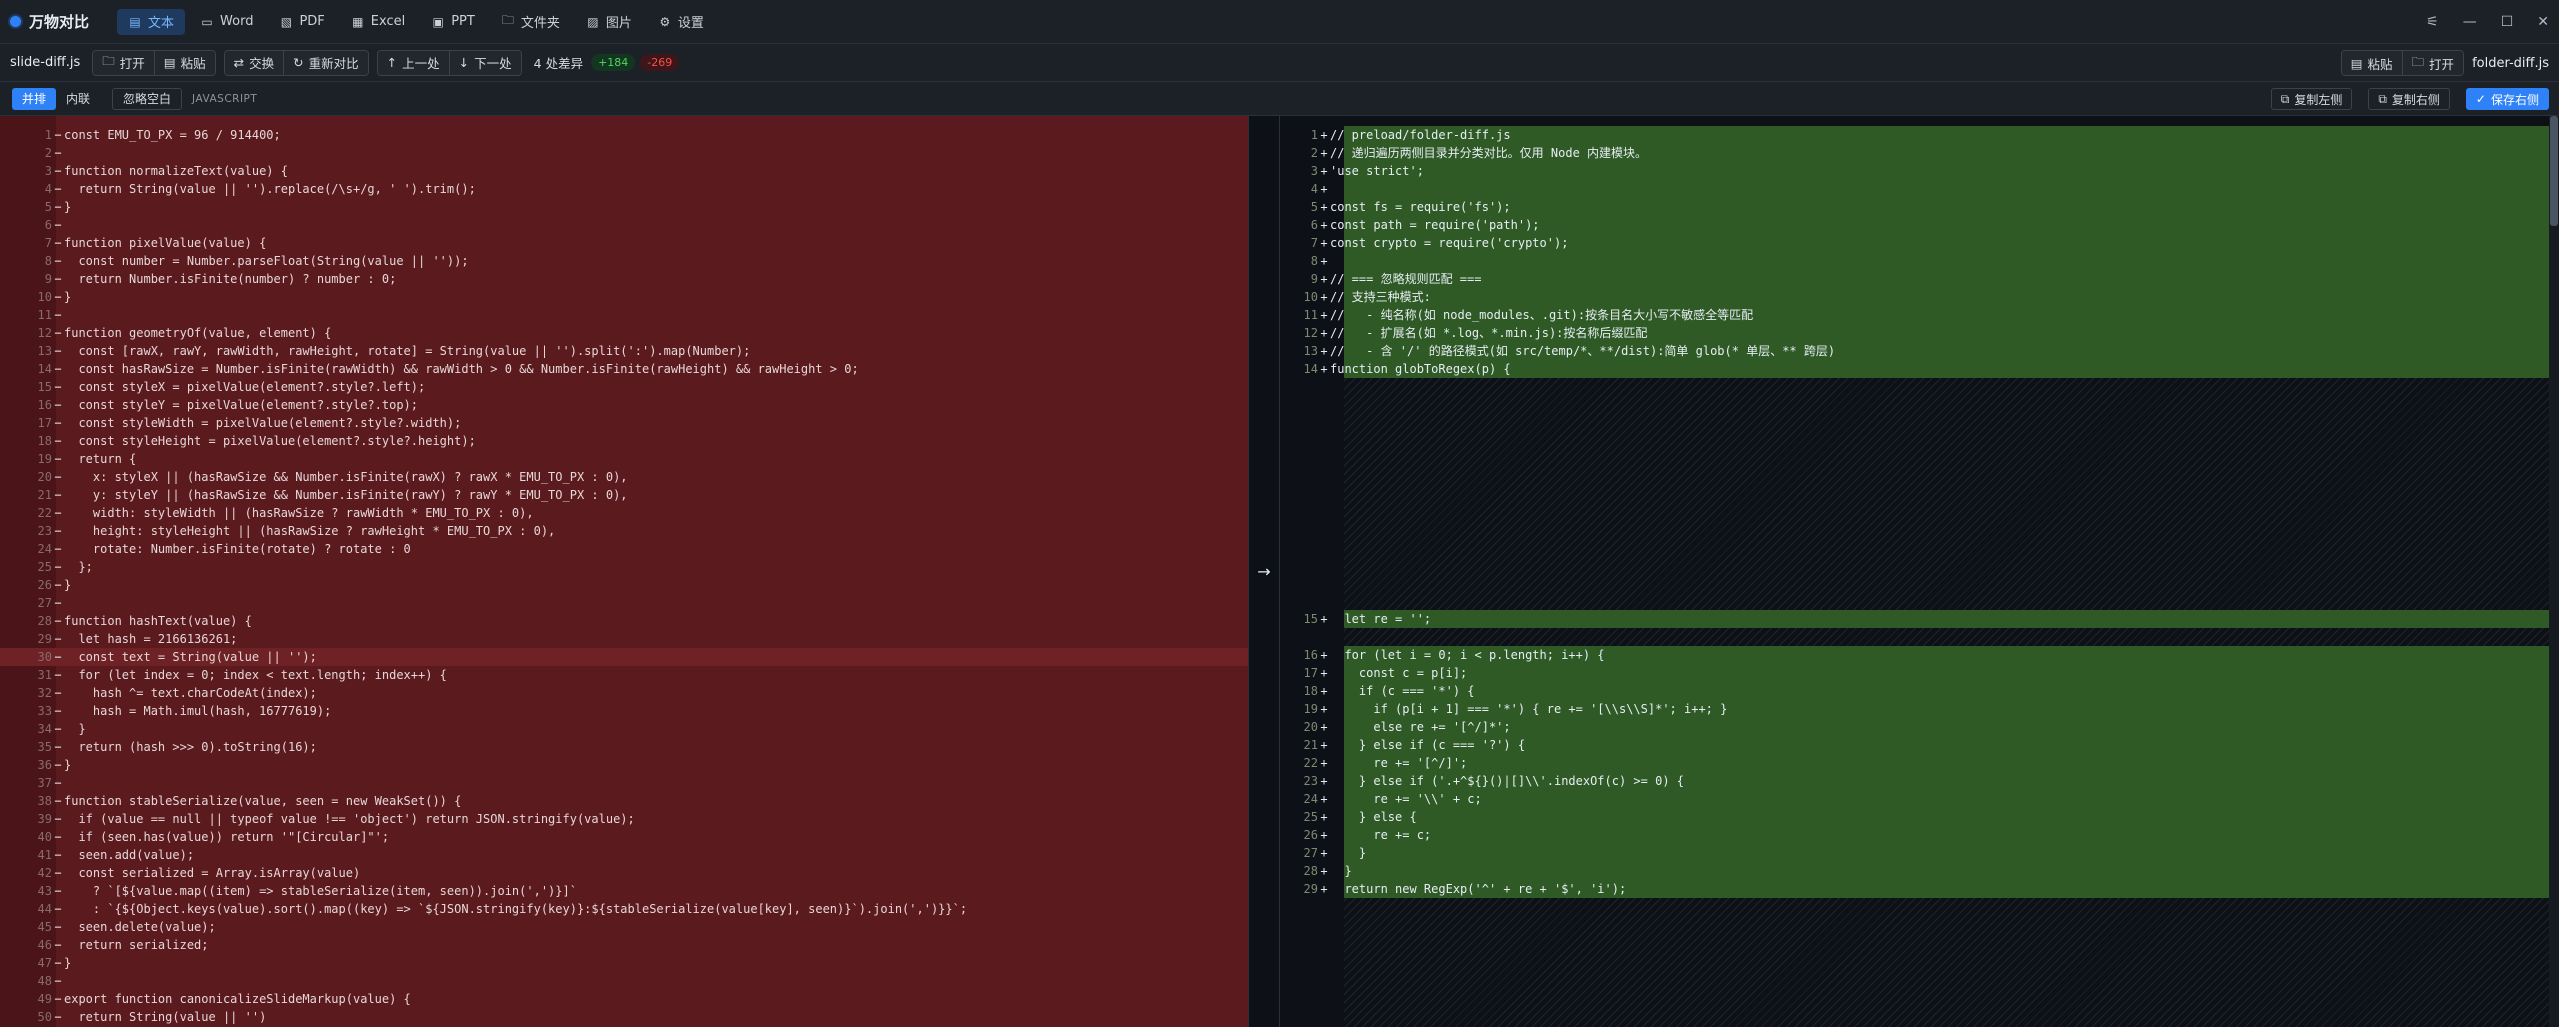  I want to click on line-number: 25, so click(1310, 817).